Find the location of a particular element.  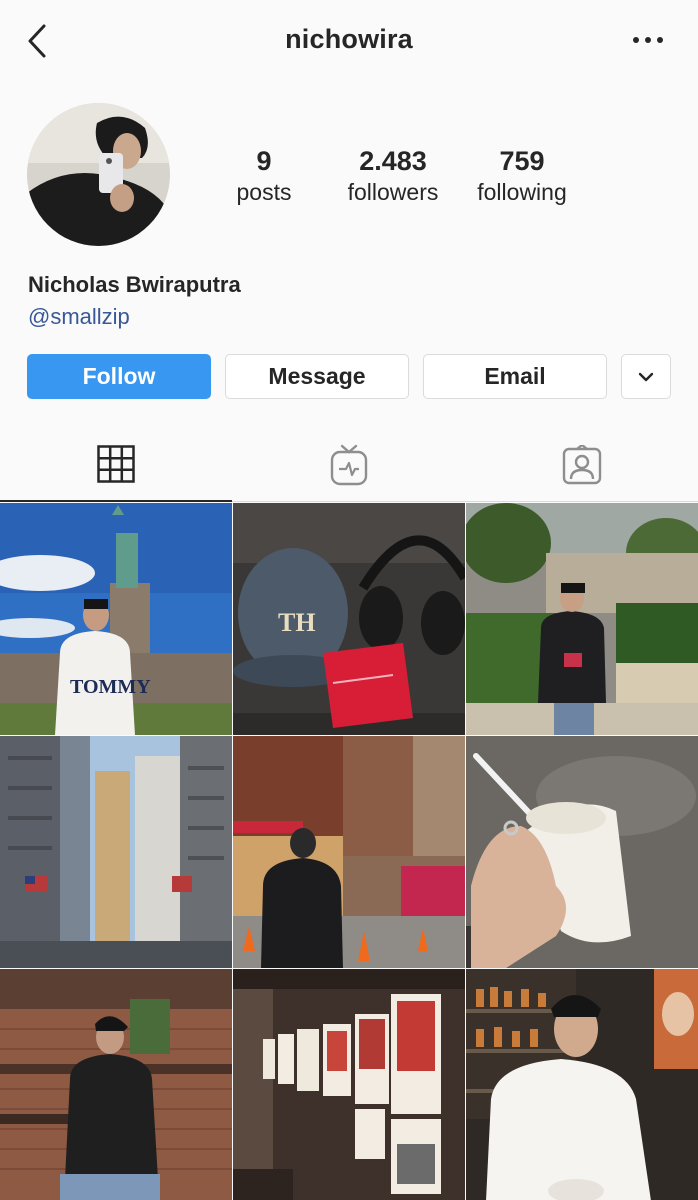

followers-count: 2.483 followers is located at coordinates (393, 177).